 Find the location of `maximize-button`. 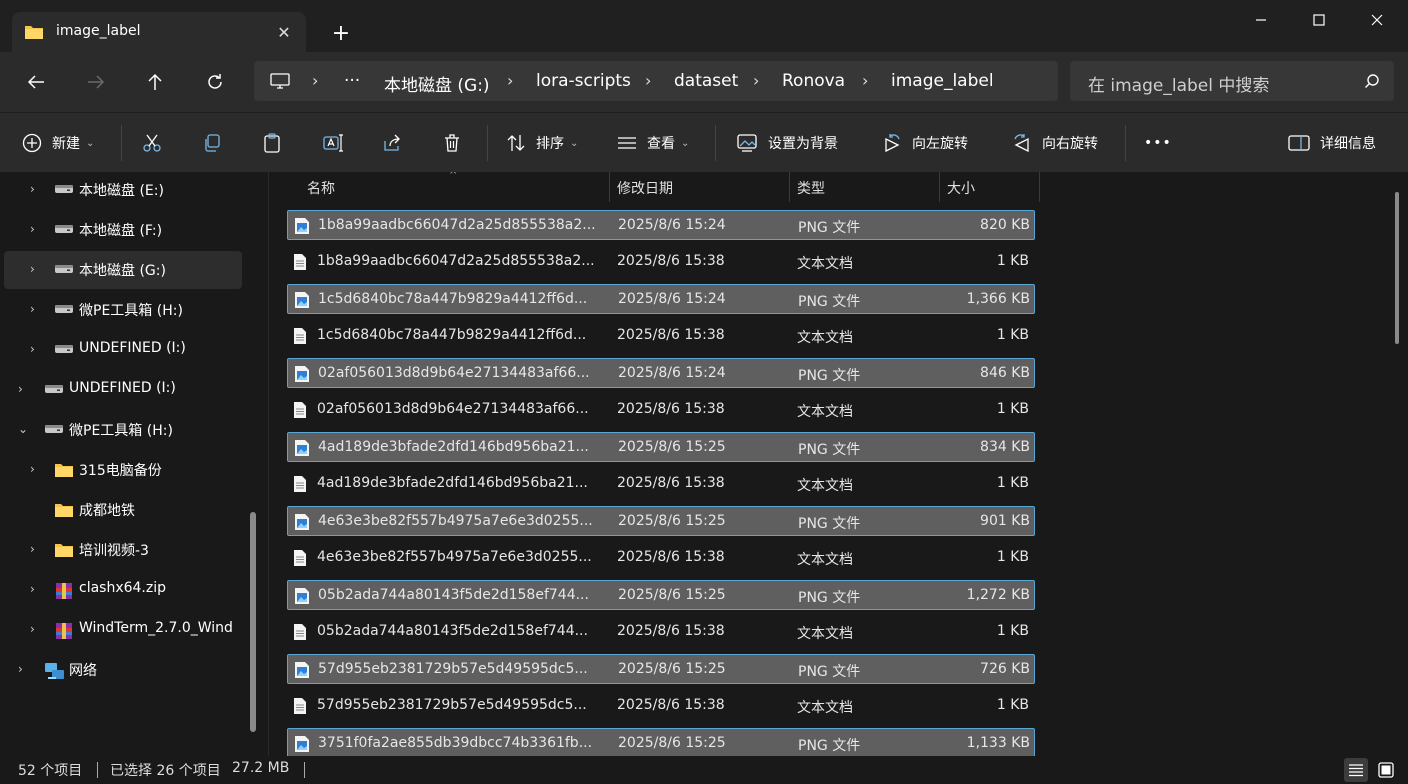

maximize-button is located at coordinates (1319, 20).